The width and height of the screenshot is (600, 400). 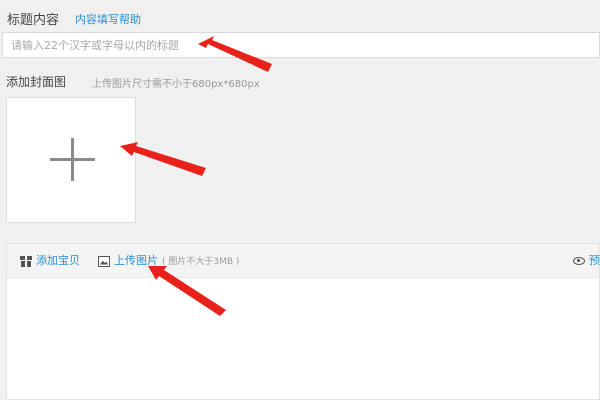 I want to click on eye-icon, so click(x=579, y=261).